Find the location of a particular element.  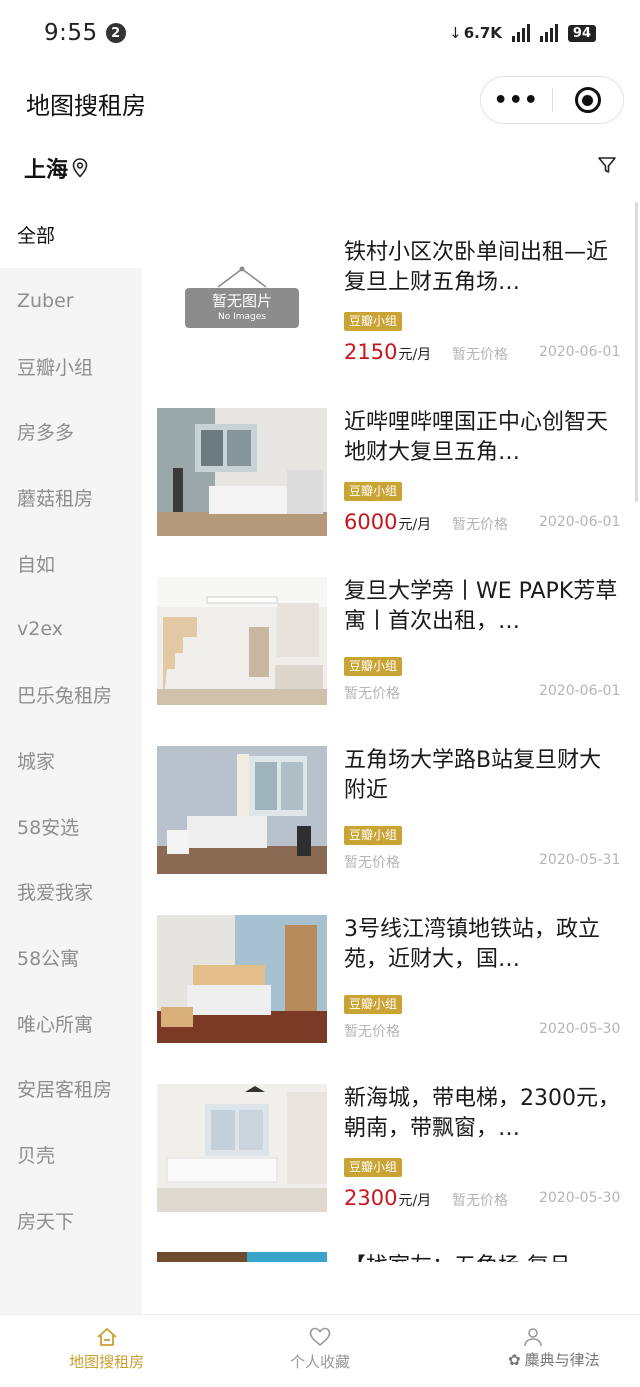

list-scrollbar is located at coordinates (636, 352).